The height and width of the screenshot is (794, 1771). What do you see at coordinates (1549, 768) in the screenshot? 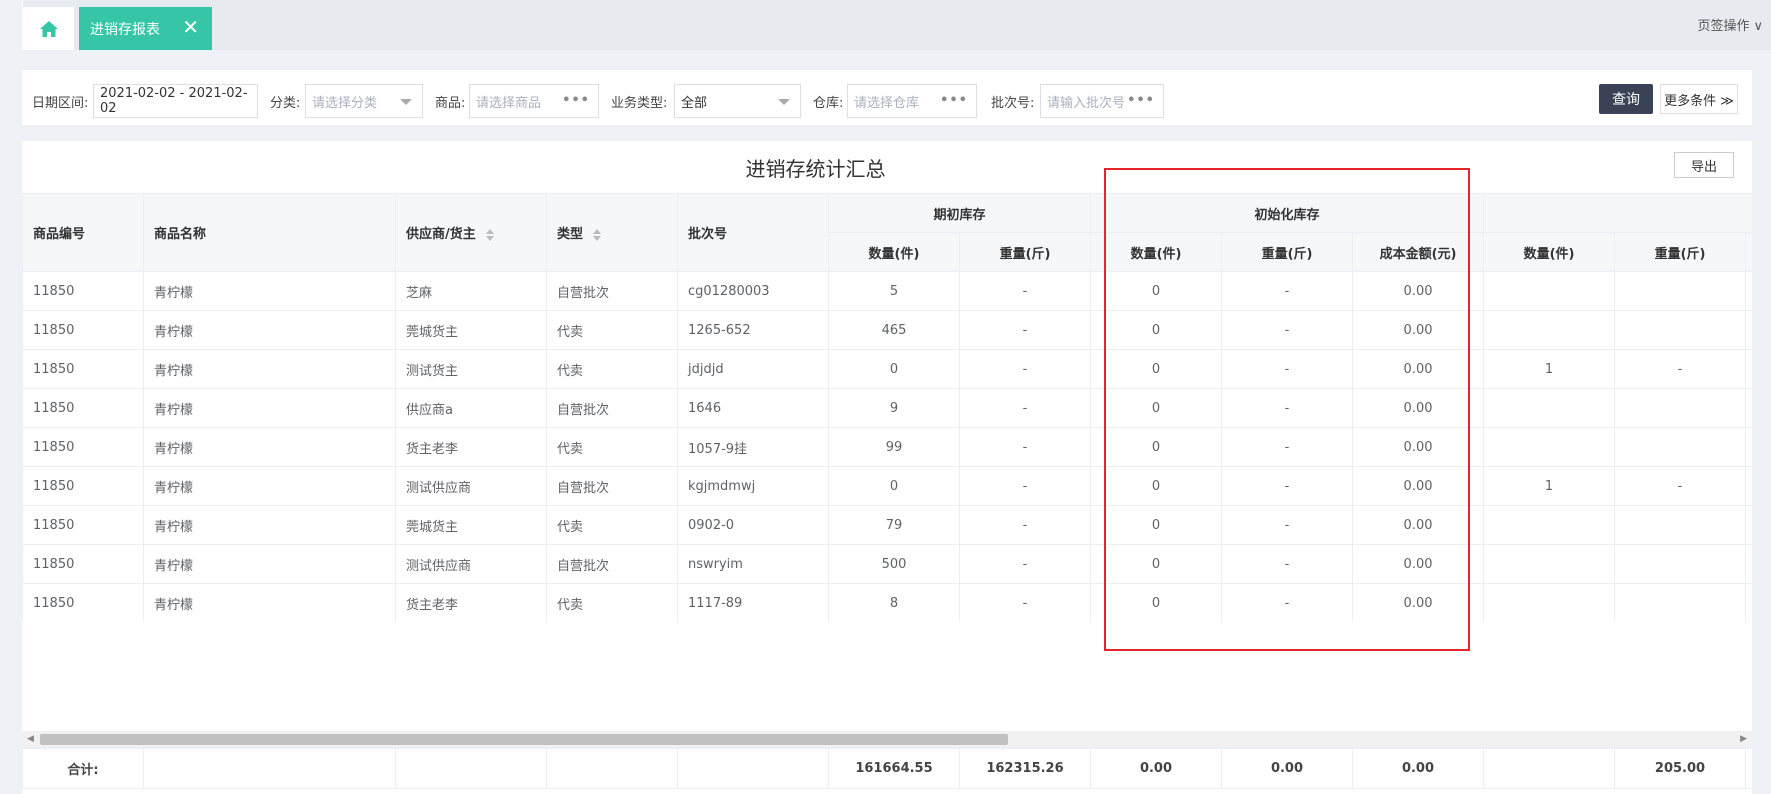
I see `totals-pur-qty` at bounding box center [1549, 768].